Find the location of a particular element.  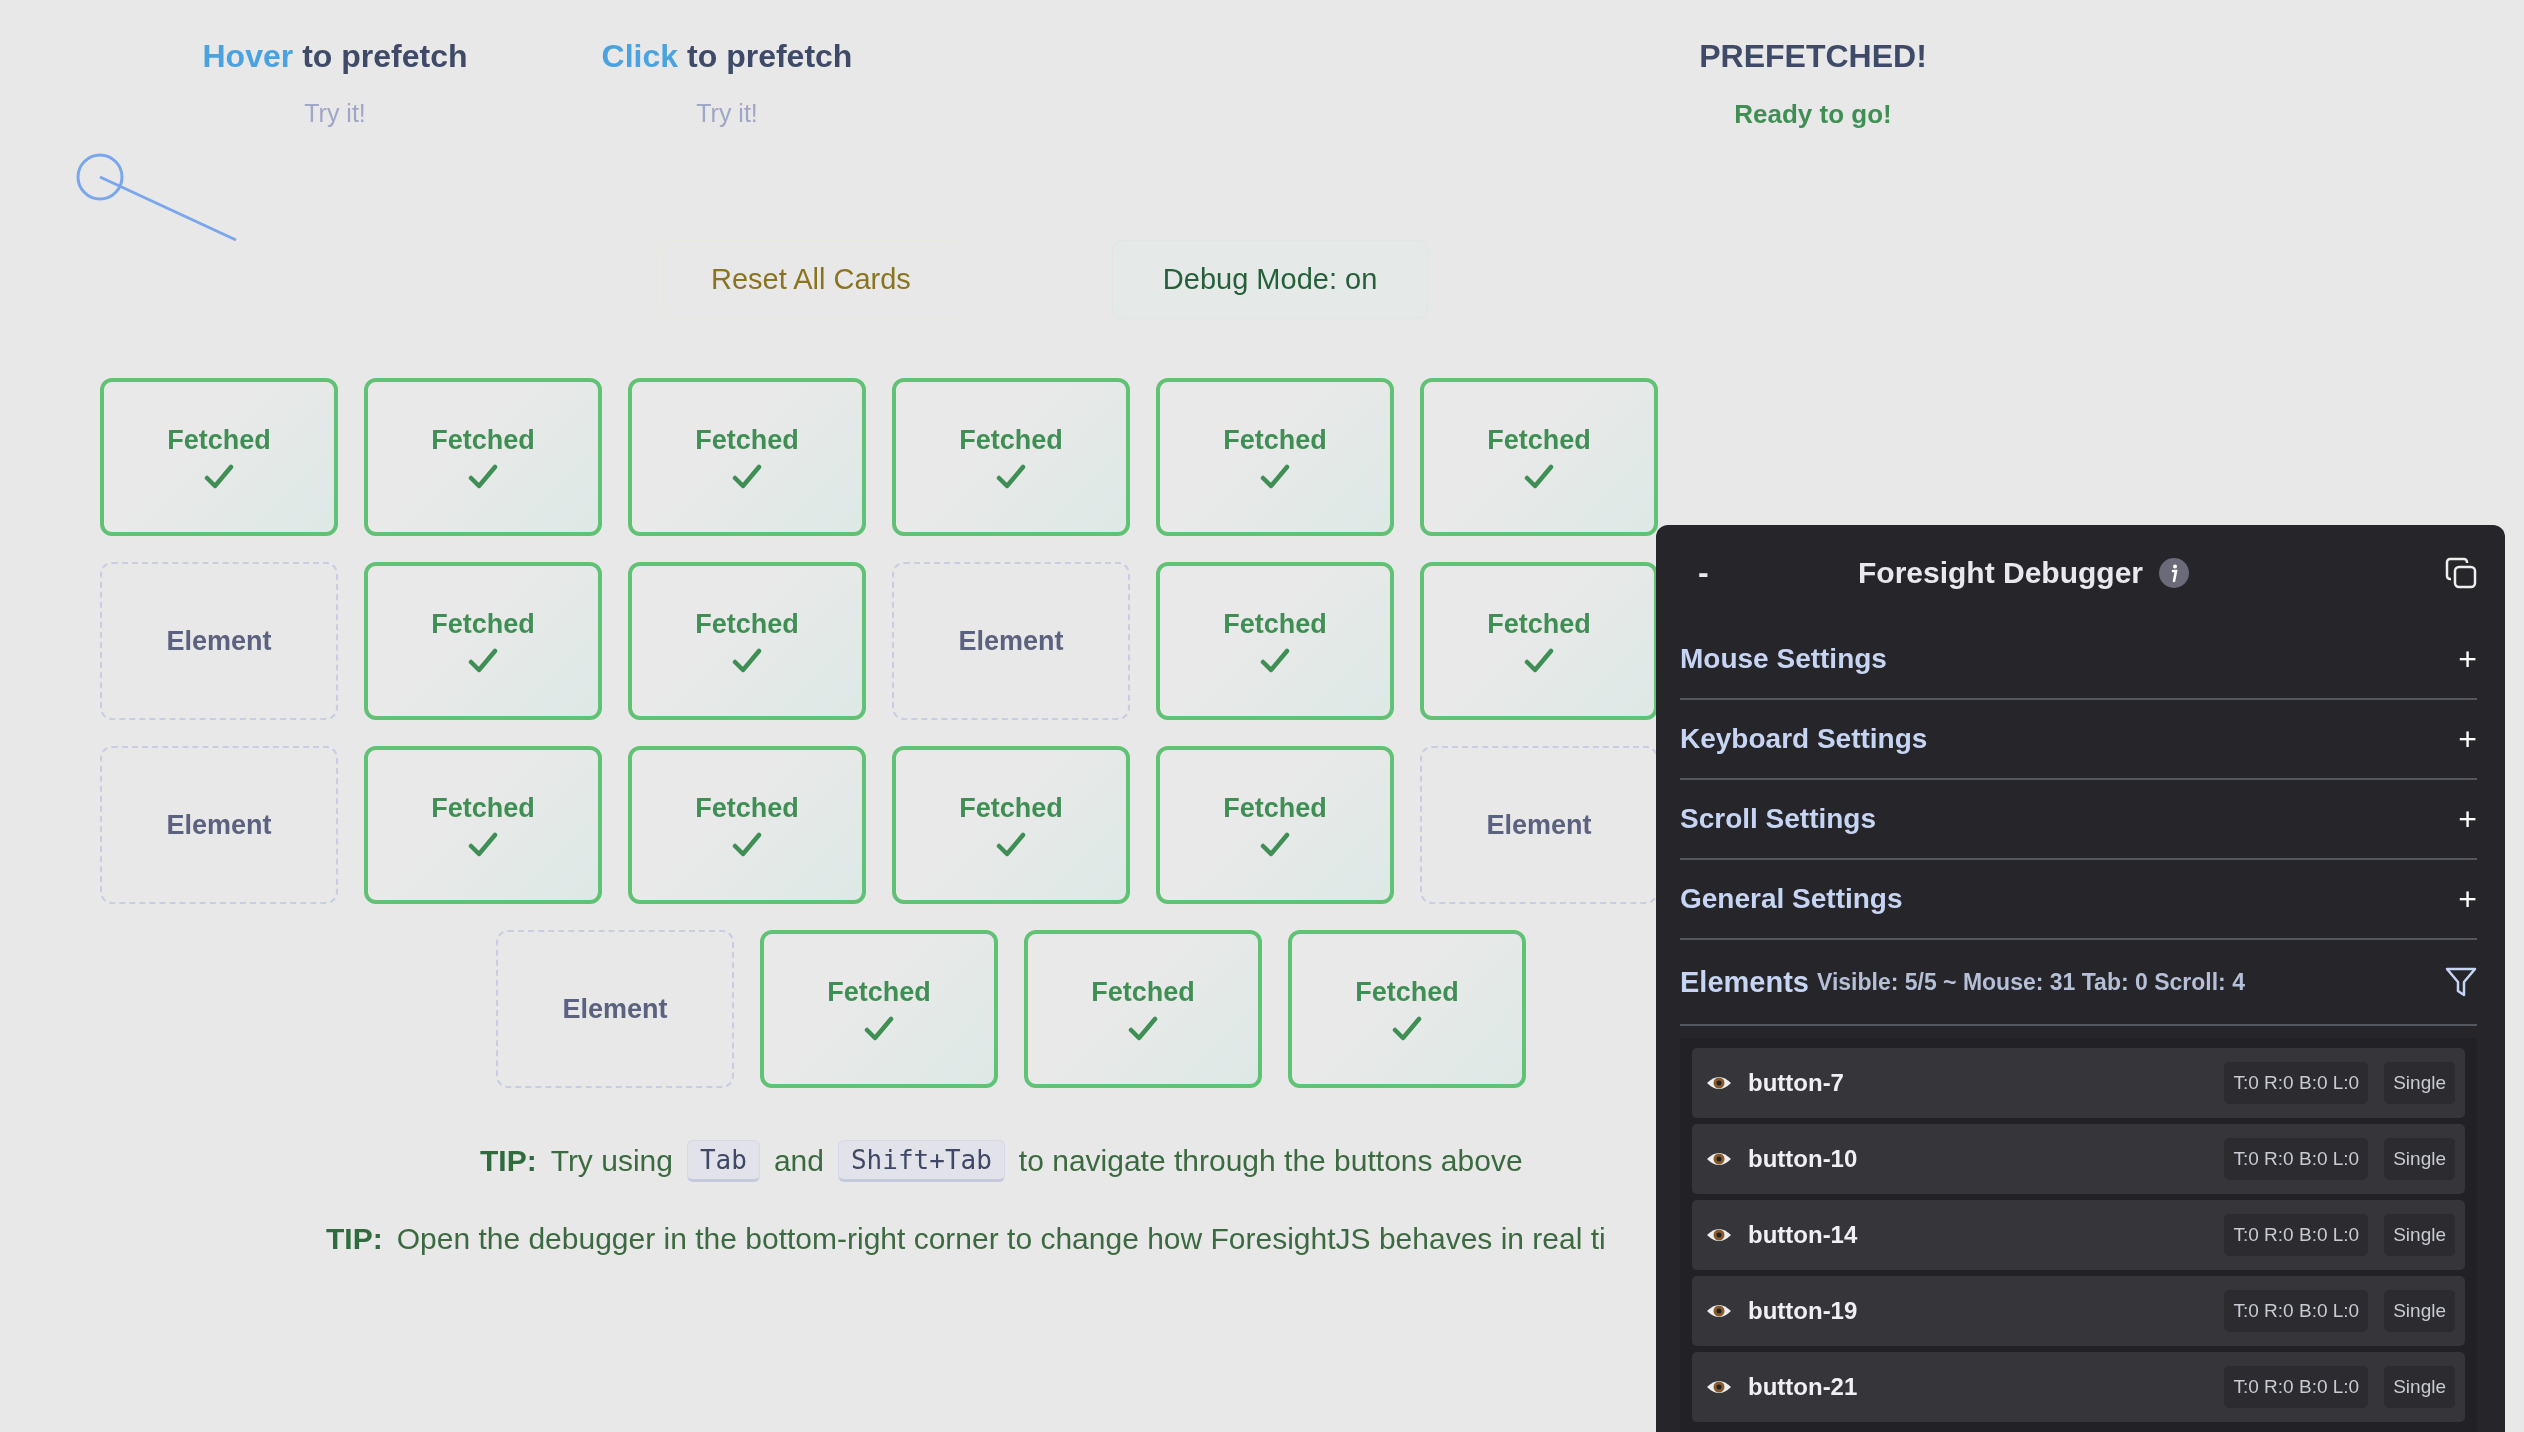

tip-text: to navigate through the buttons above is located at coordinates (1270, 1161).